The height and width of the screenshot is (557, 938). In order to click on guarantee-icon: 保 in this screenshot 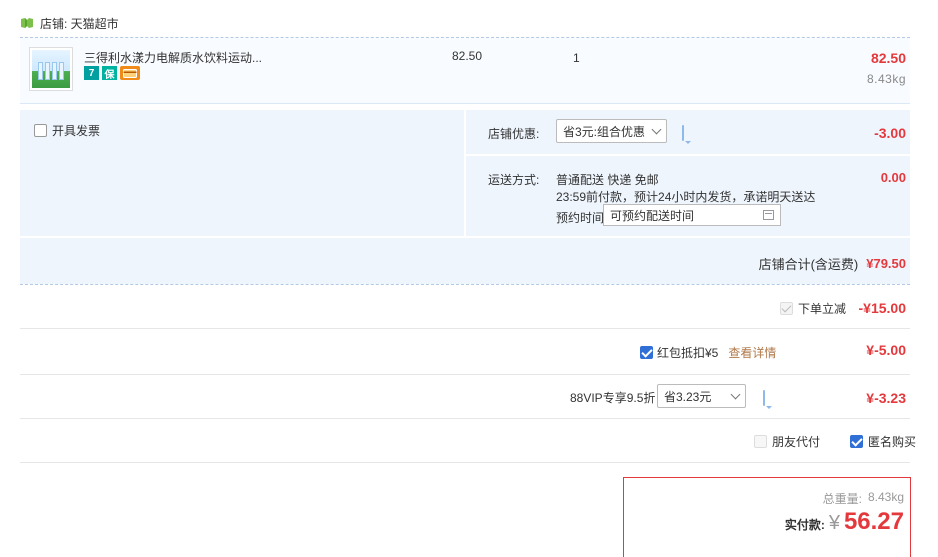, I will do `click(109, 73)`.